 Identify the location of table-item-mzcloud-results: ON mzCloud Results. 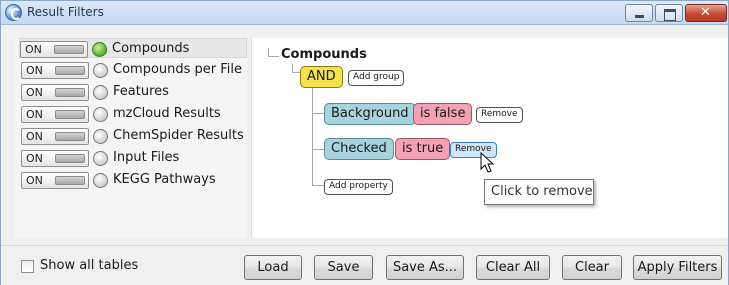
(133, 114).